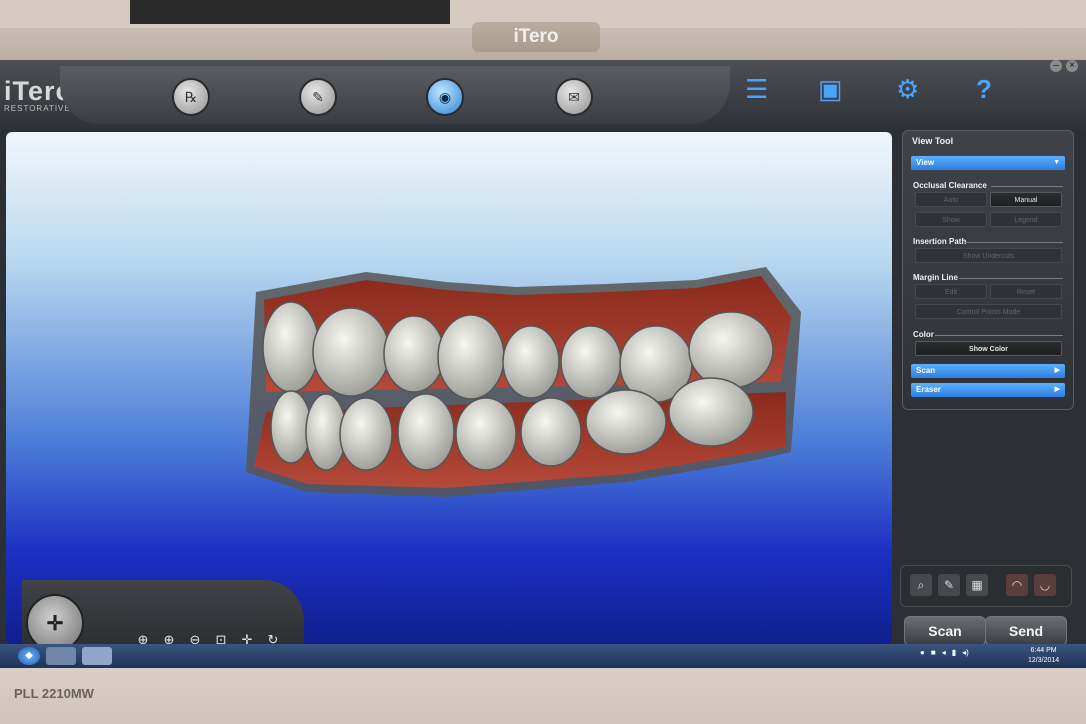 The height and width of the screenshot is (724, 1086). Describe the element at coordinates (61, 656) in the screenshot. I see `taskbar-app-explorer` at that location.